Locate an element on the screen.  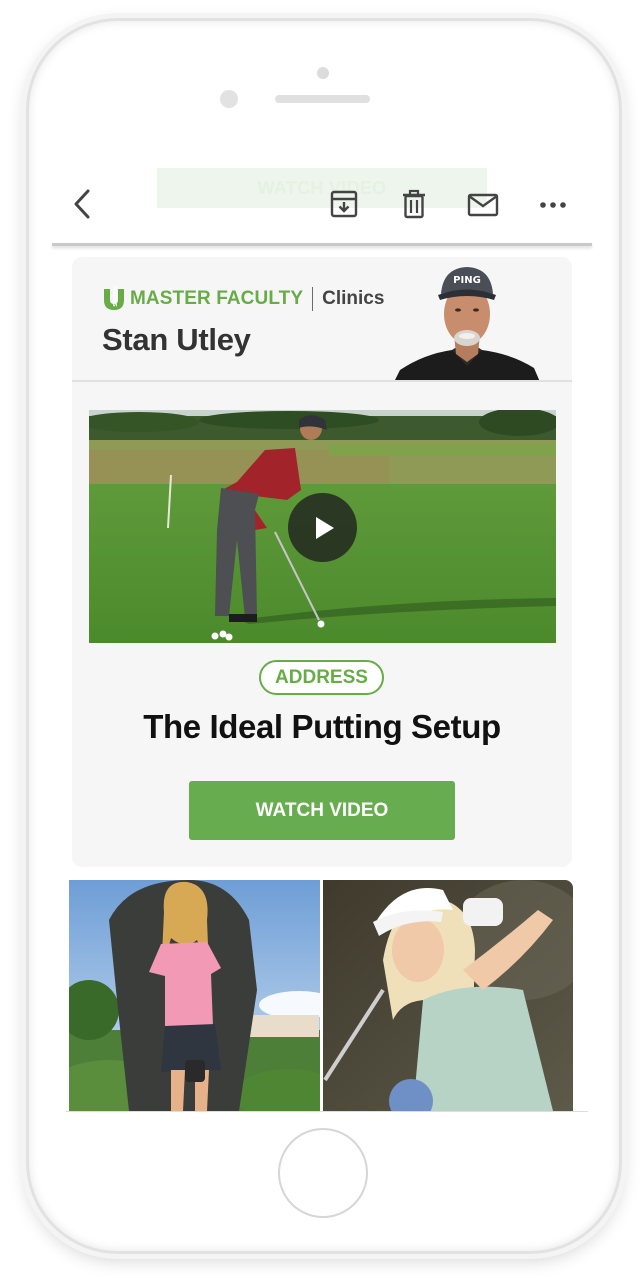
mail-icon is located at coordinates (483, 205).